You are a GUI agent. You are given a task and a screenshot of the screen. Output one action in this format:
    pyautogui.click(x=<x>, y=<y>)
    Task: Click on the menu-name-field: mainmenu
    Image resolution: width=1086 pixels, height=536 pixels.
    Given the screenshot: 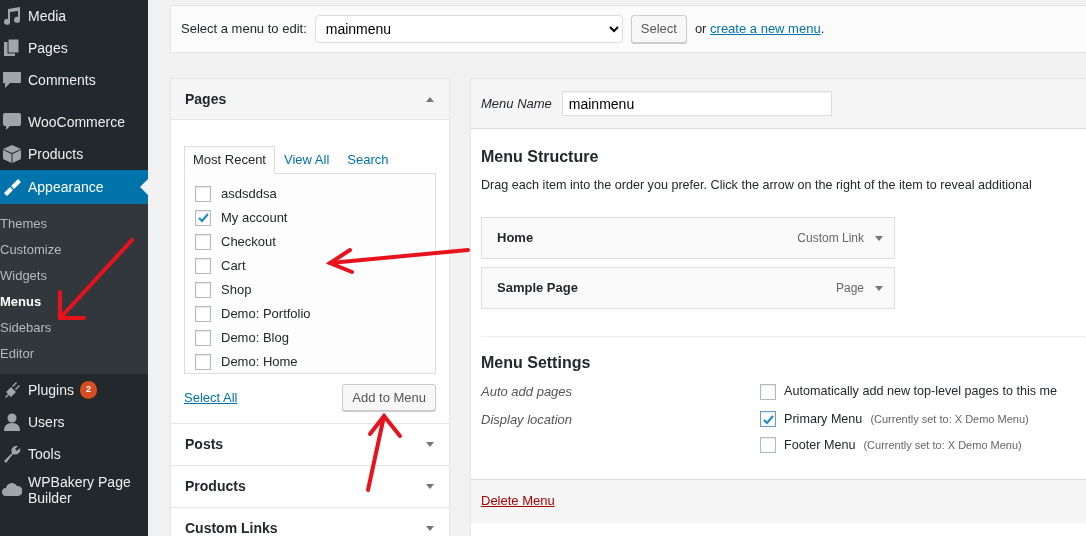 What is the action you would take?
    pyautogui.click(x=696, y=103)
    